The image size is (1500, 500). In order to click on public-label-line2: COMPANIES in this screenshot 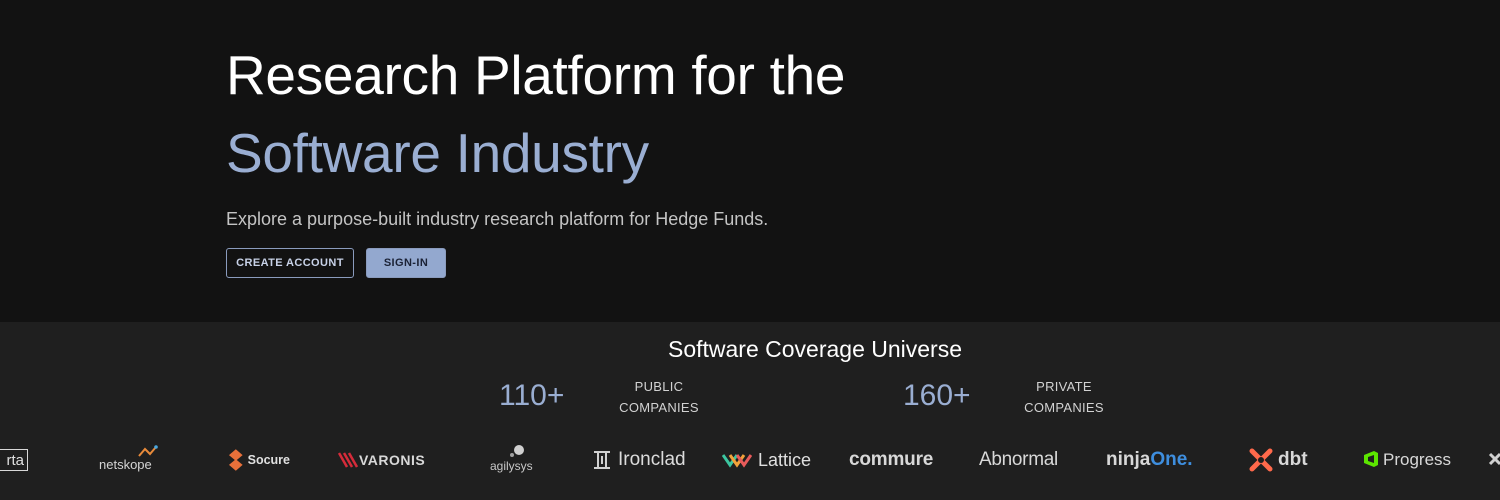, I will do `click(659, 407)`.